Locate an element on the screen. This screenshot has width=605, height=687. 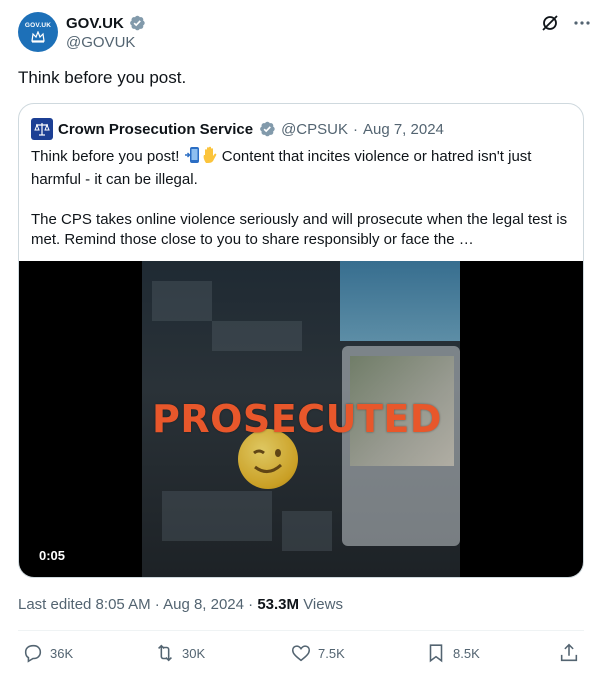
quote-display-name: Crown Prosecution Service is located at coordinates (155, 129).